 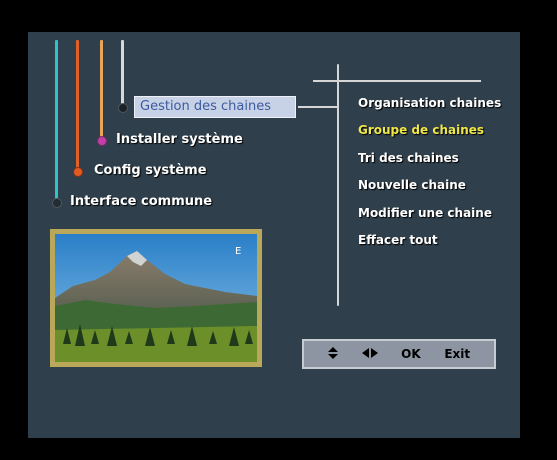 What do you see at coordinates (77, 105) in the screenshot?
I see `tree-line-orange` at bounding box center [77, 105].